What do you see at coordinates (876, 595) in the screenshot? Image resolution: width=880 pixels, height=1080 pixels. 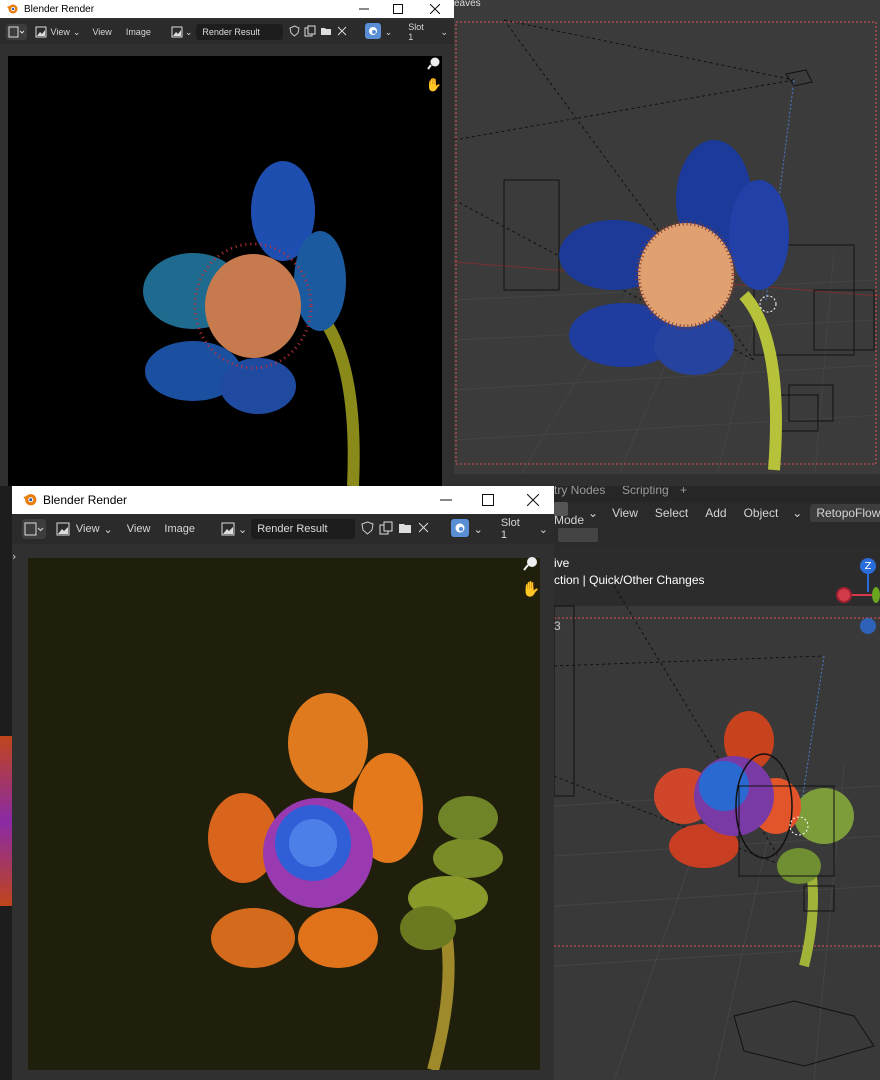 I see `gizmo-y-axis` at bounding box center [876, 595].